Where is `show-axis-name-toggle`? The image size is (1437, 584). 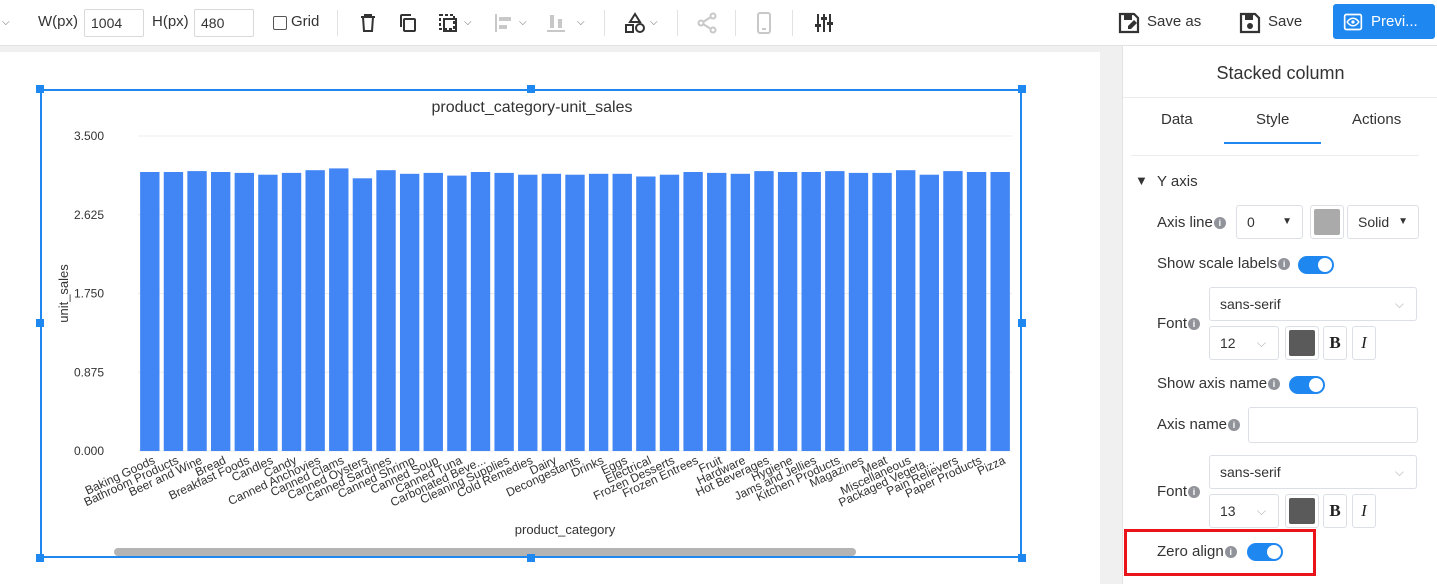
show-axis-name-toggle is located at coordinates (1307, 385).